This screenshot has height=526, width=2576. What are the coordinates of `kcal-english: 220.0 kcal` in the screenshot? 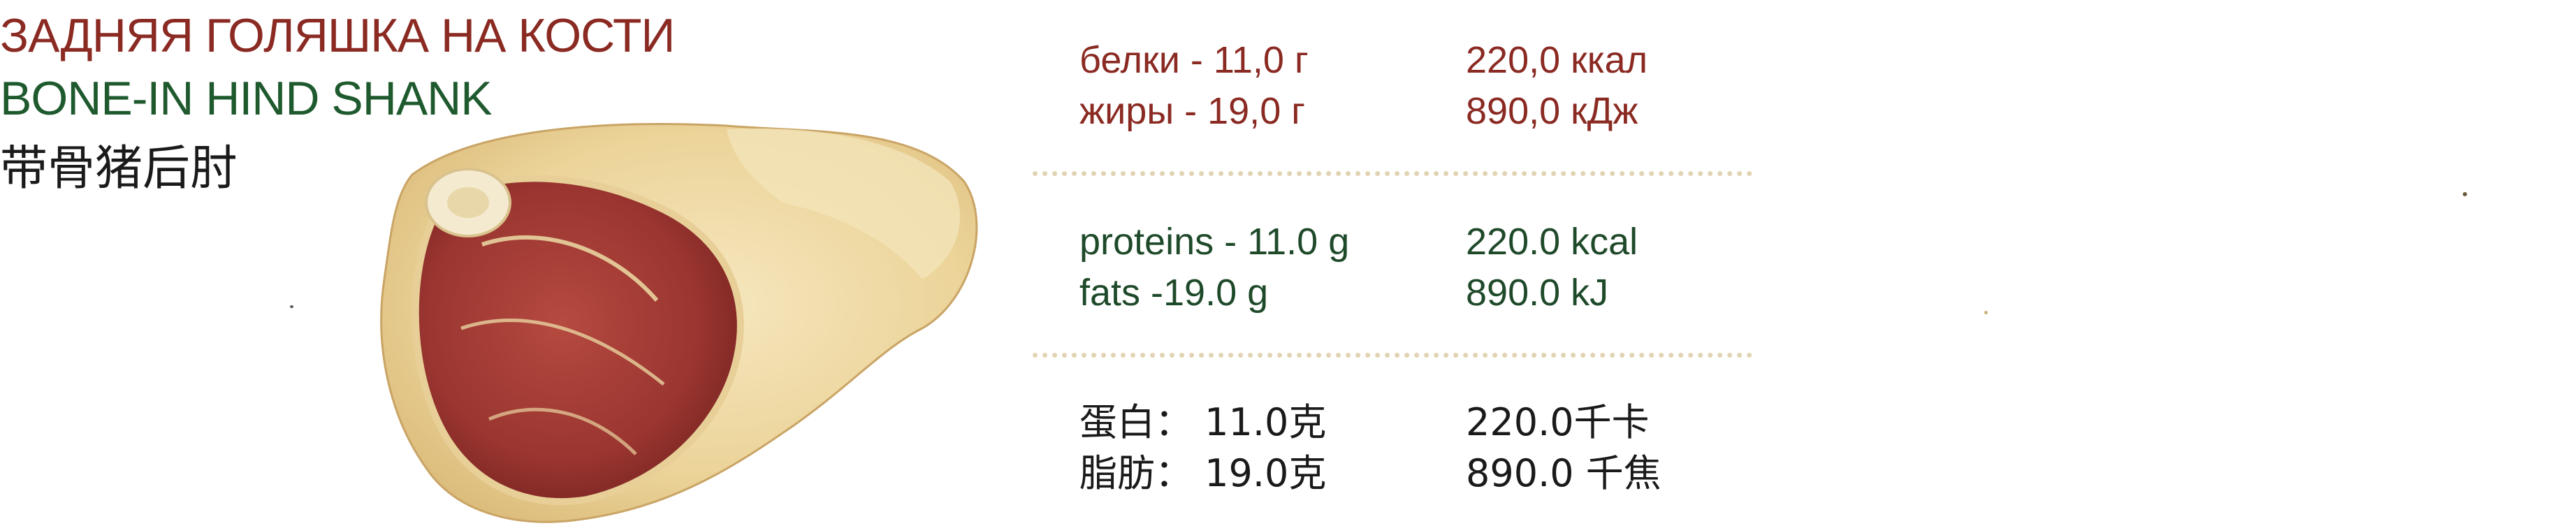 It's located at (1552, 242).